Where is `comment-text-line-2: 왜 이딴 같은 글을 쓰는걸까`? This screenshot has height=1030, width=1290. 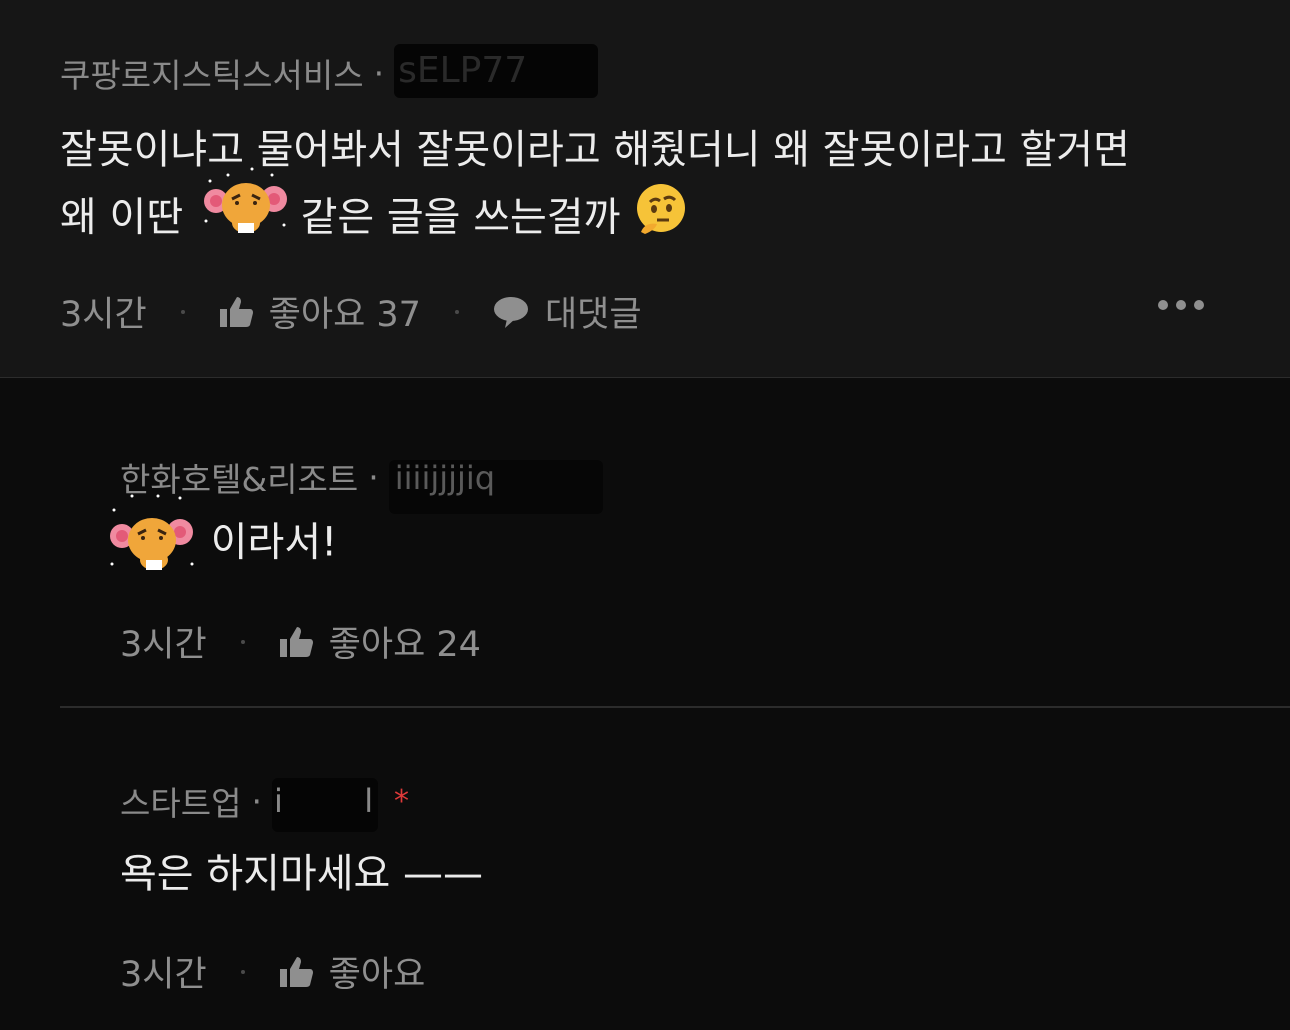
comment-text-line-2: 왜 이딴 같은 글을 쓰는걸까 is located at coordinates (650, 212).